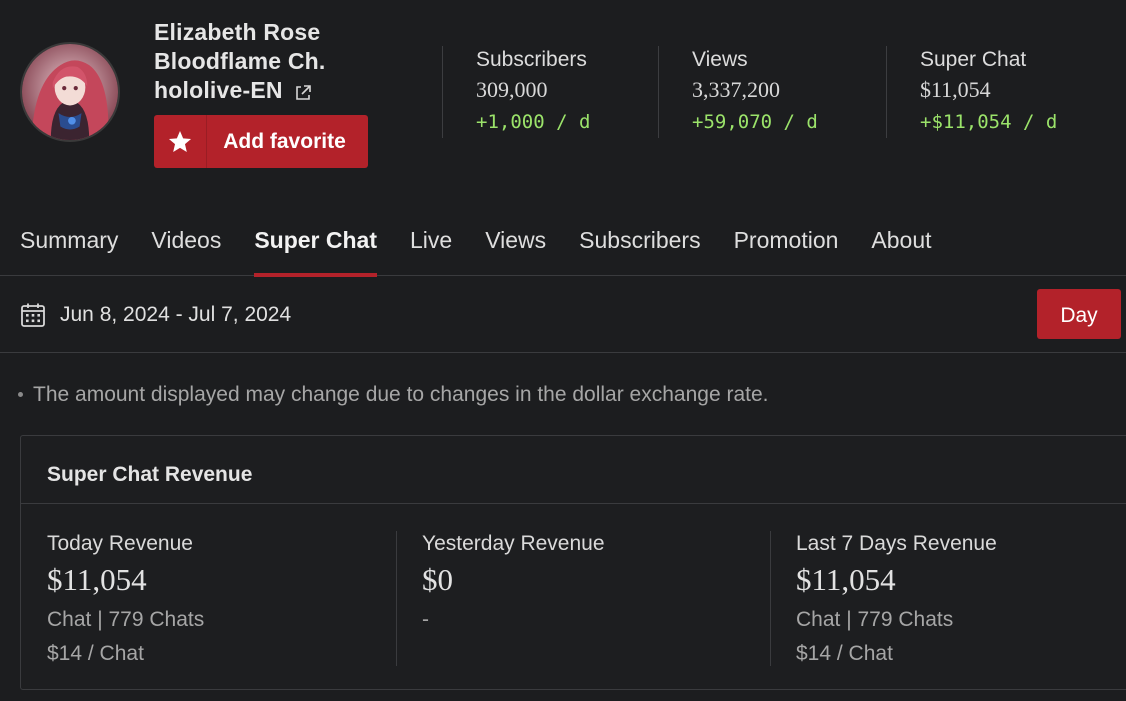 Image resolution: width=1126 pixels, height=701 pixels. Describe the element at coordinates (512, 89) in the screenshot. I see `stat-value: 309,000` at that location.